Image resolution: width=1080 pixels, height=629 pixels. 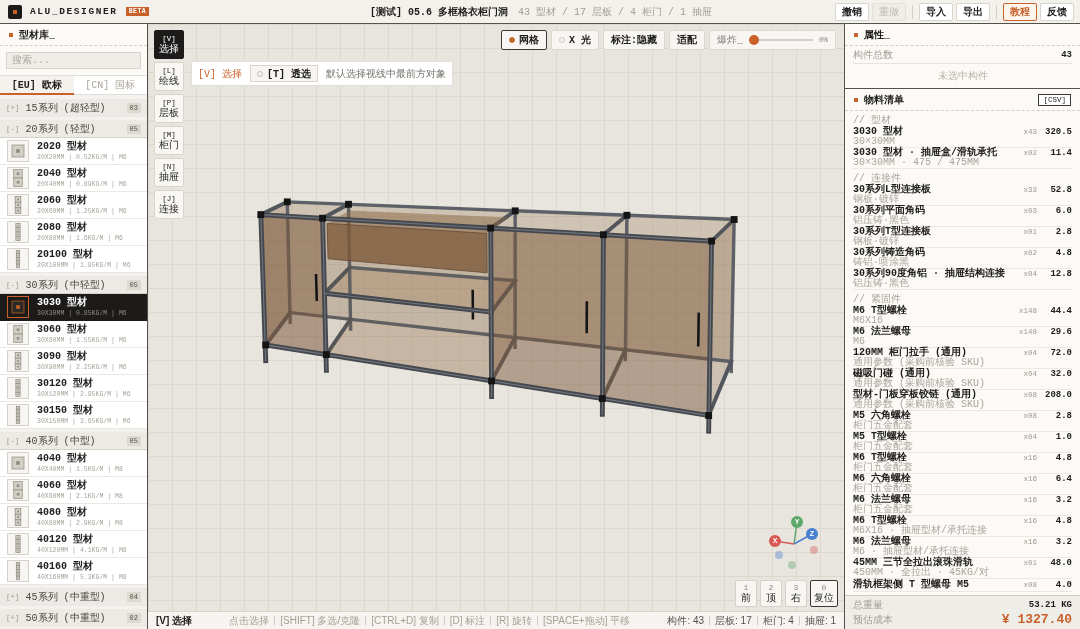 What do you see at coordinates (1036, 619) in the screenshot?
I see `total-value: ¥ 1327.40` at bounding box center [1036, 619].